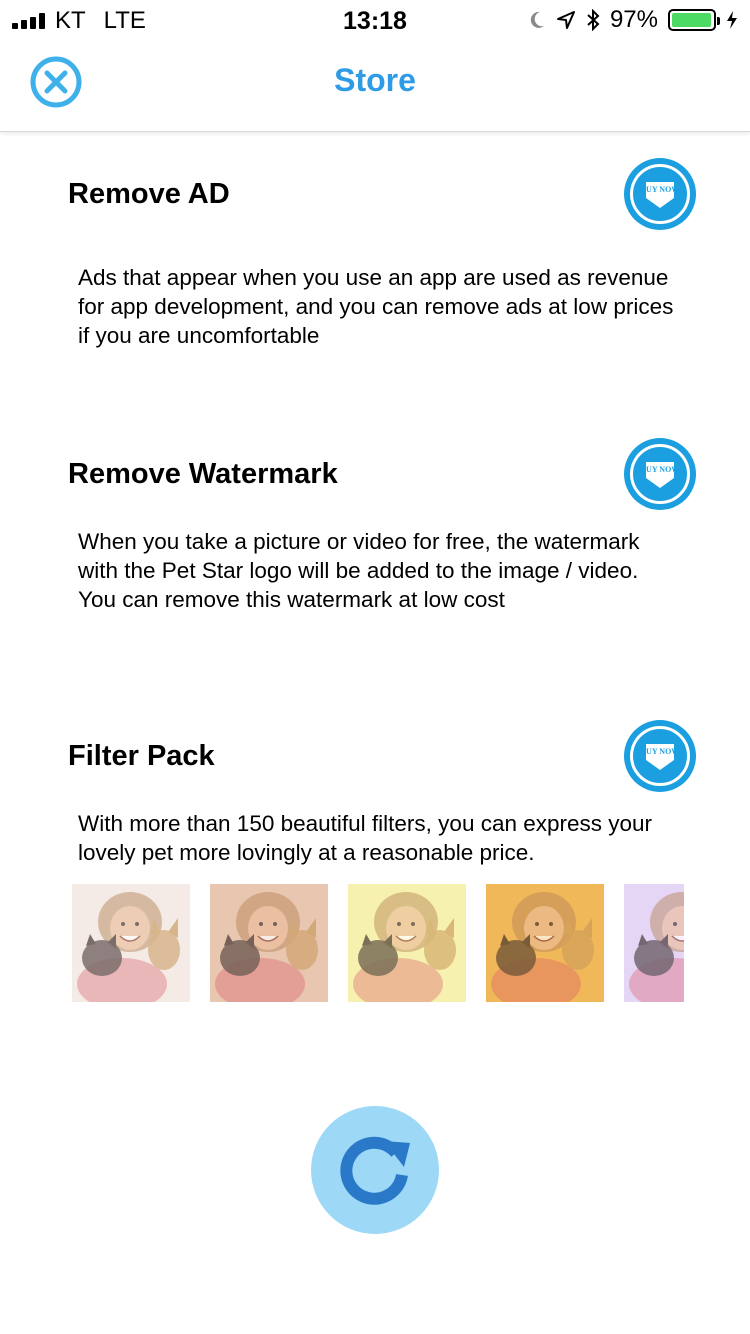  I want to click on bluetooth-icon, so click(593, 20).